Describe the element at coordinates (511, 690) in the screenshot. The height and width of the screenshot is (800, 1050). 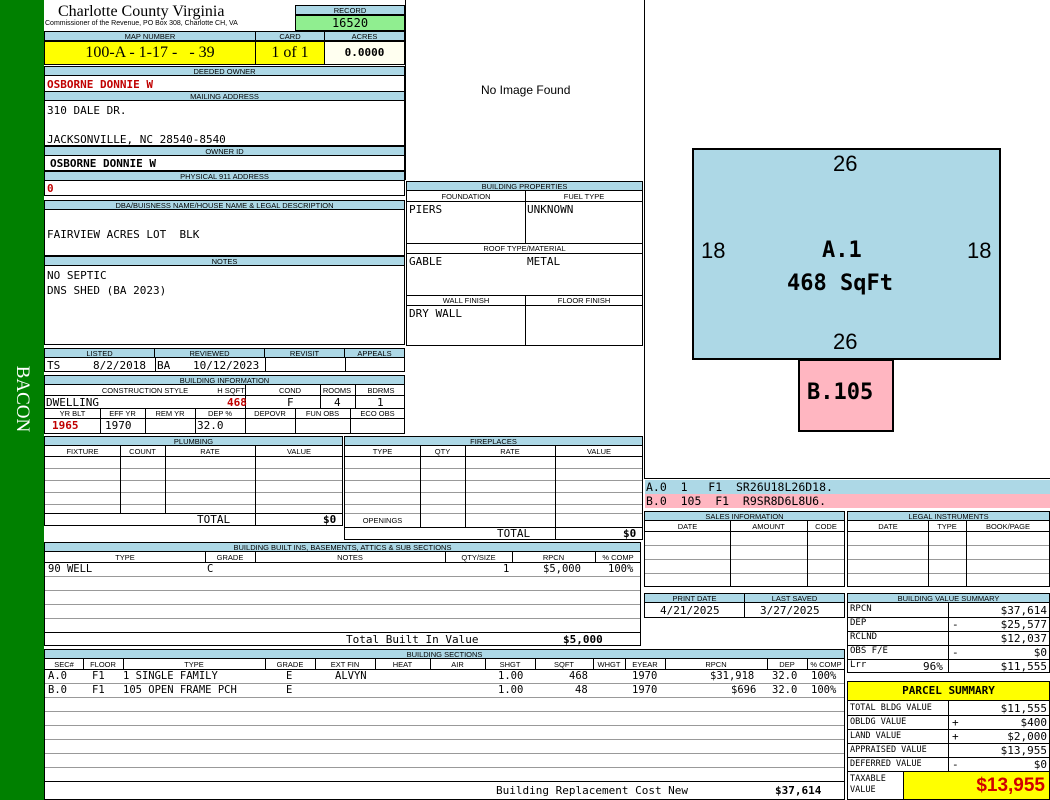
I see `section-b-shgt: 1.00` at that location.